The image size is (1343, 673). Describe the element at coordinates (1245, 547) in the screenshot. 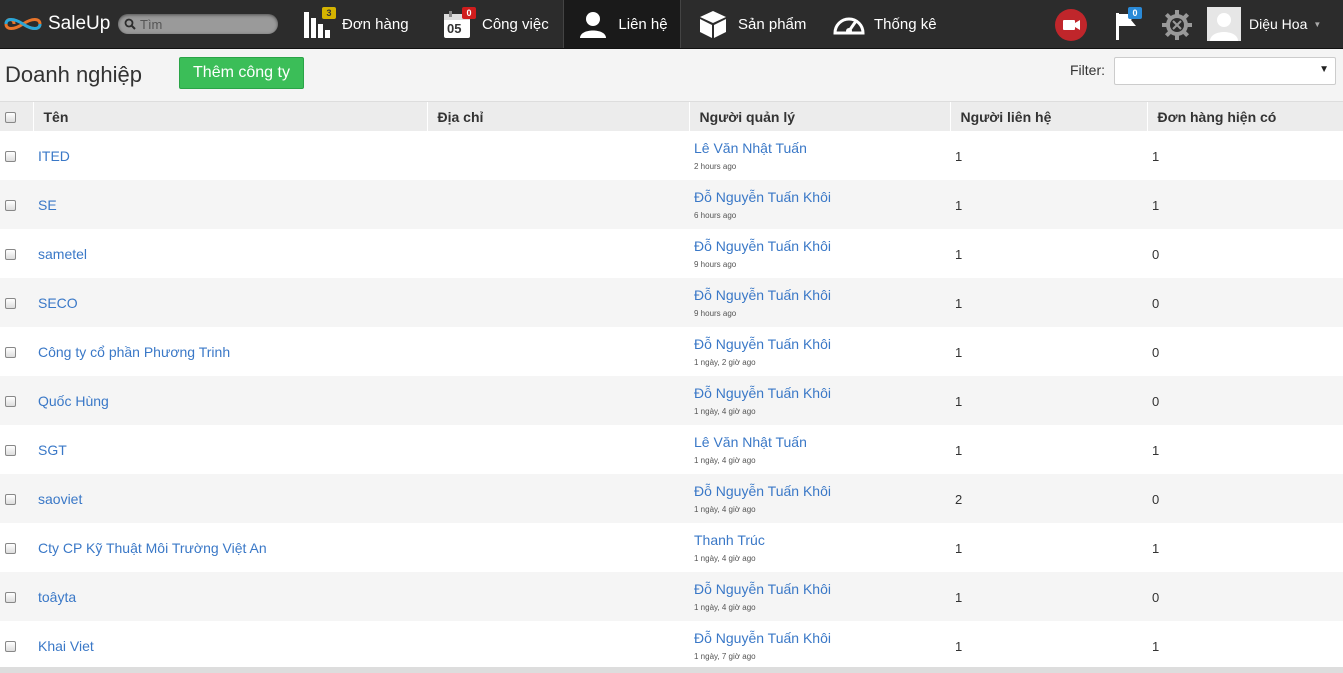

I see `orders-count-cell: 1` at that location.